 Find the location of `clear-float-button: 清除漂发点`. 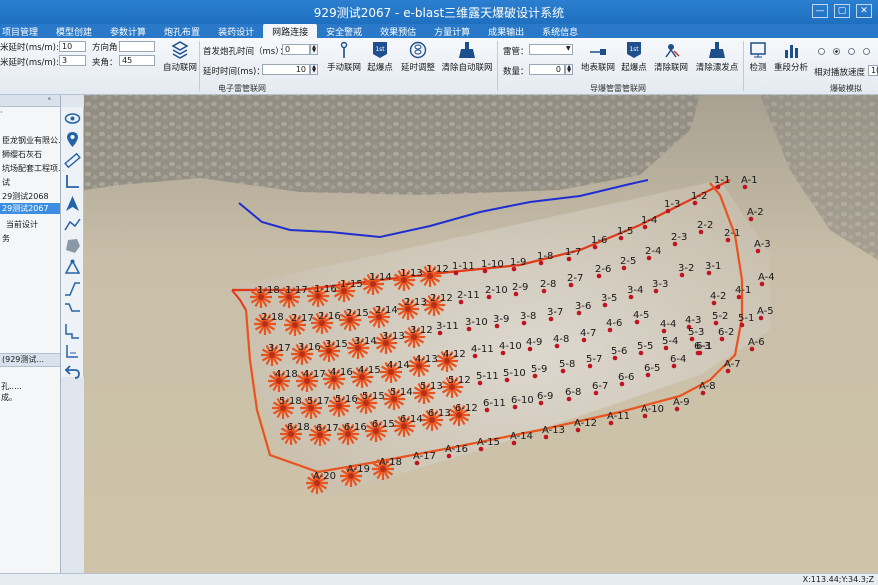

clear-float-button: 清除漂发点 is located at coordinates (717, 57).